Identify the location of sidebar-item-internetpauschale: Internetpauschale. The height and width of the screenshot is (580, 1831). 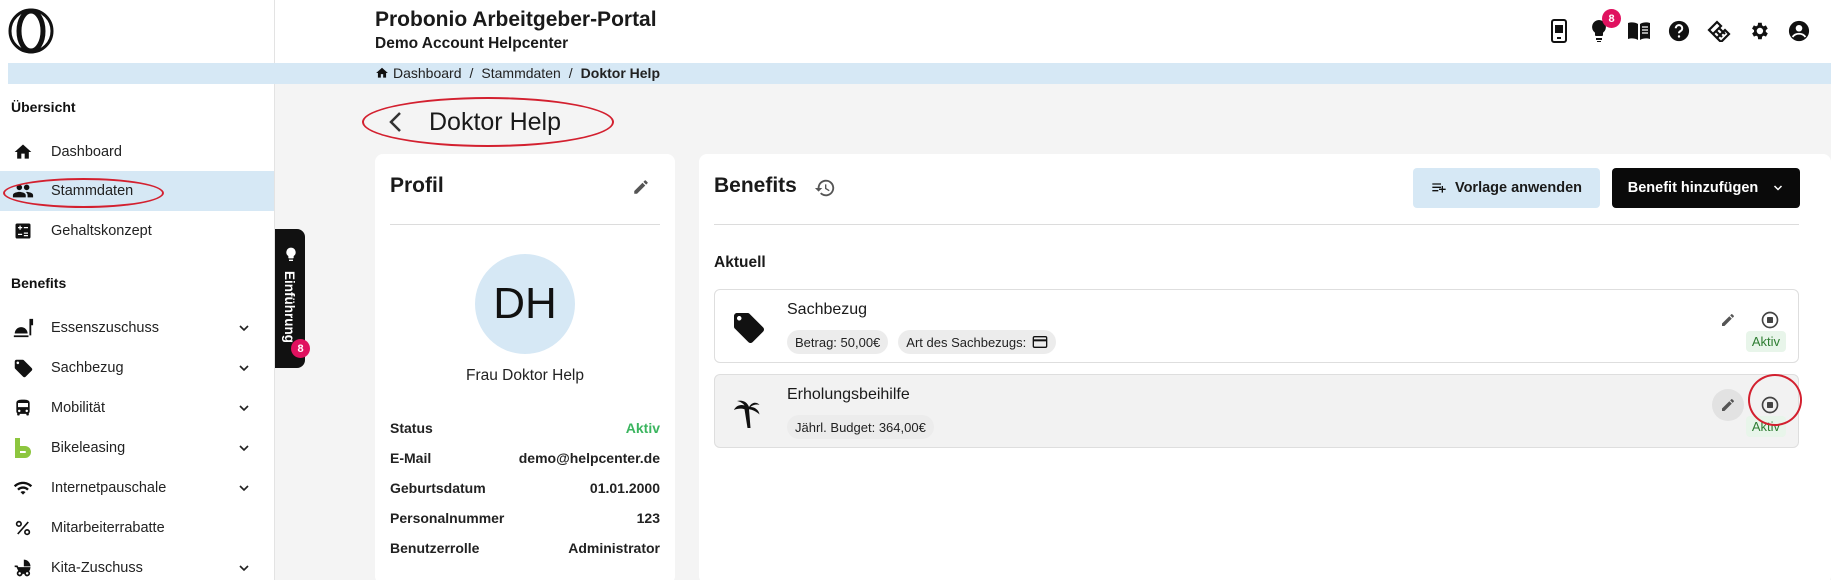
(137, 488).